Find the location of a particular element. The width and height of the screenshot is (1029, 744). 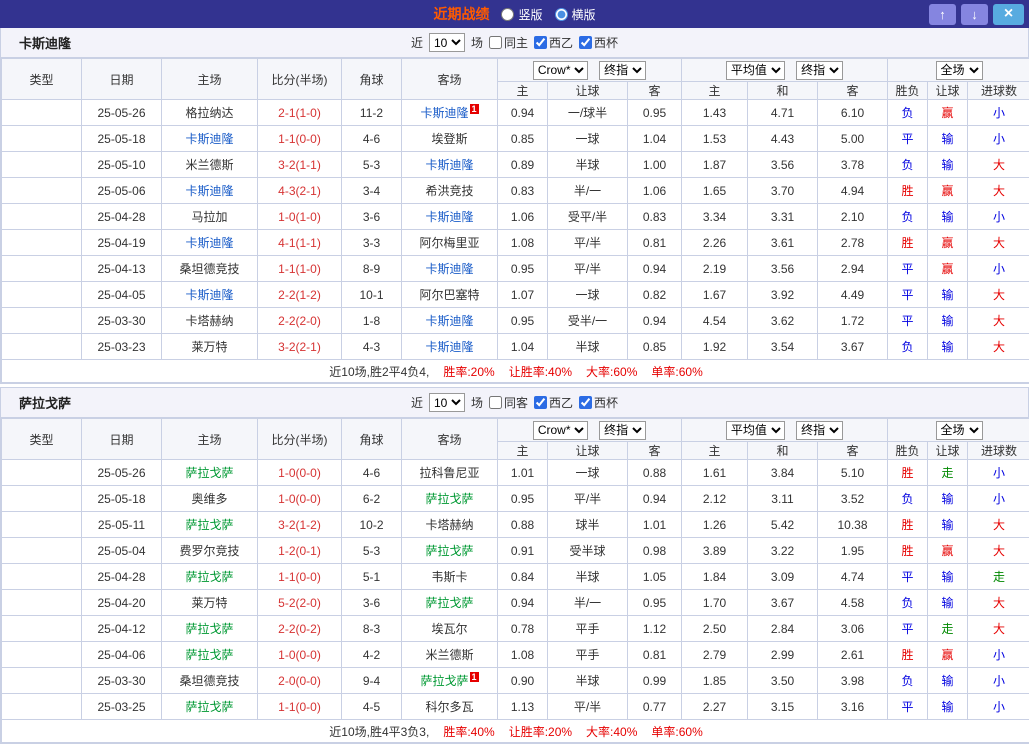

layout-horizontal-option: 横版 is located at coordinates (575, 14).